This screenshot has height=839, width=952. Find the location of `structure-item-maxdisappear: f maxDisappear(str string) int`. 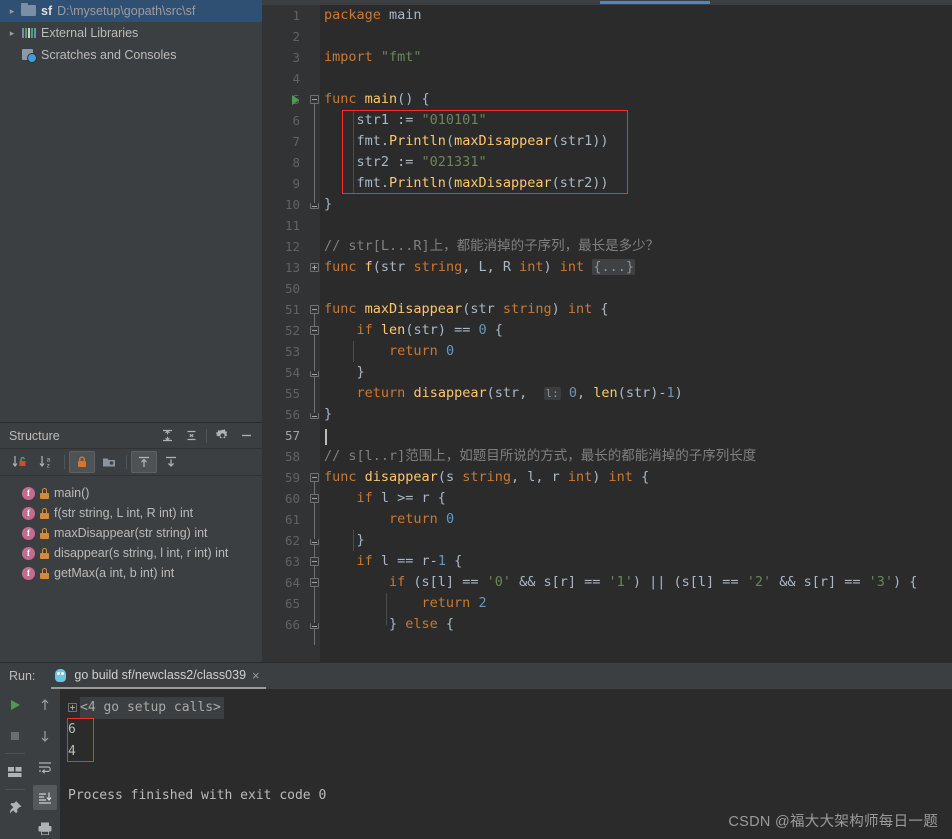

structure-item-maxdisappear: f maxDisappear(str string) int is located at coordinates (131, 533).